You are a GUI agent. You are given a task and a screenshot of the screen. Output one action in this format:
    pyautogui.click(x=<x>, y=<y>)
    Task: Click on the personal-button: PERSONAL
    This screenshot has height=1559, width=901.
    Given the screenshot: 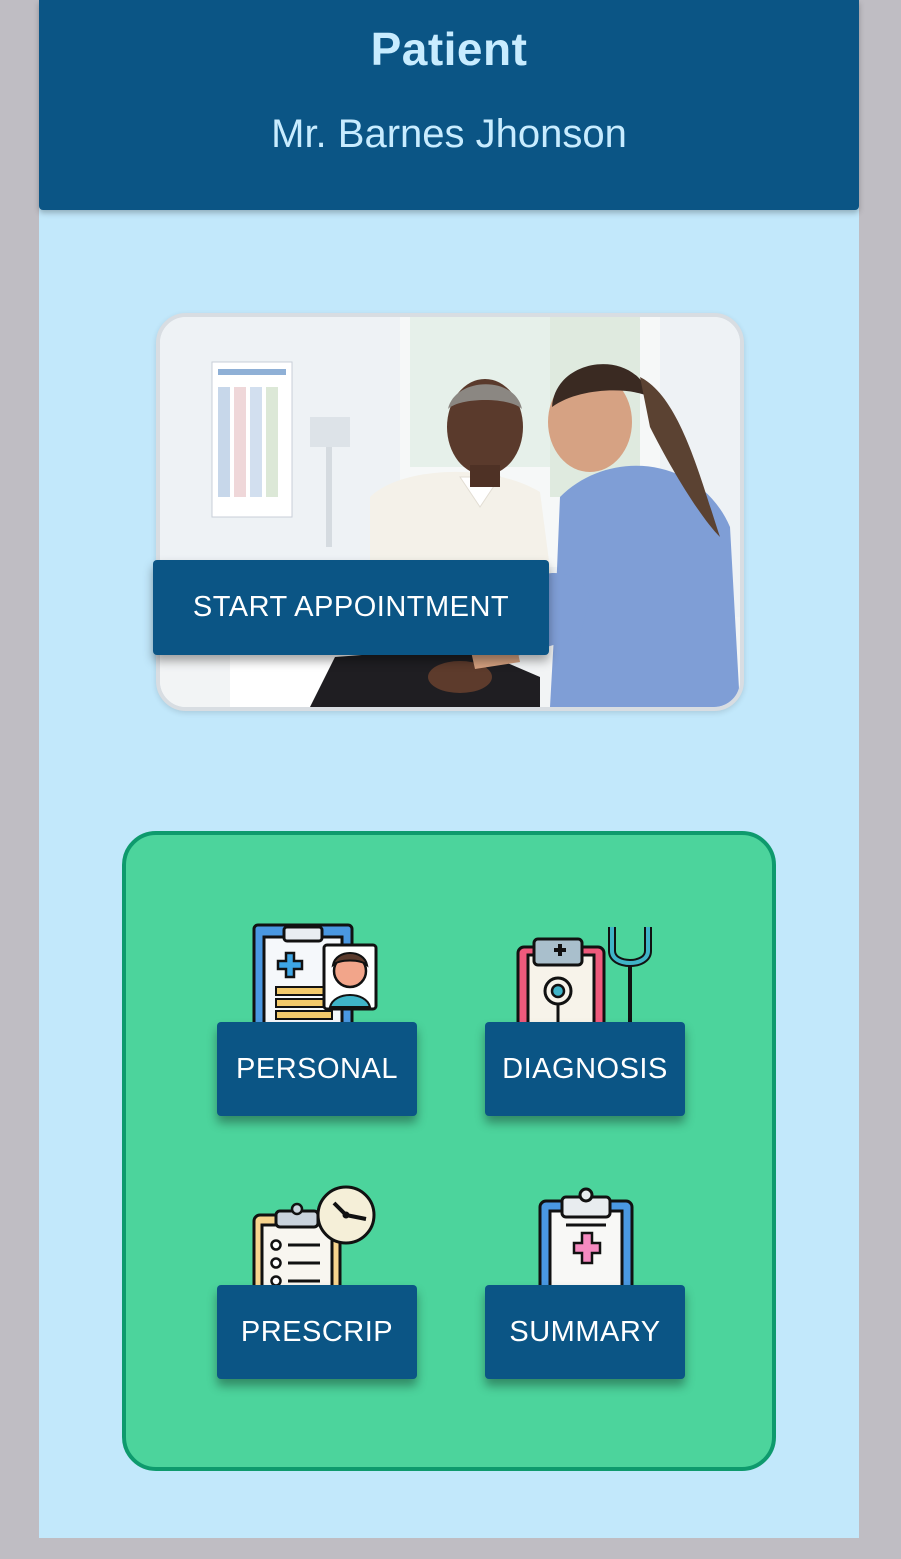 What is the action you would take?
    pyautogui.click(x=317, y=1069)
    